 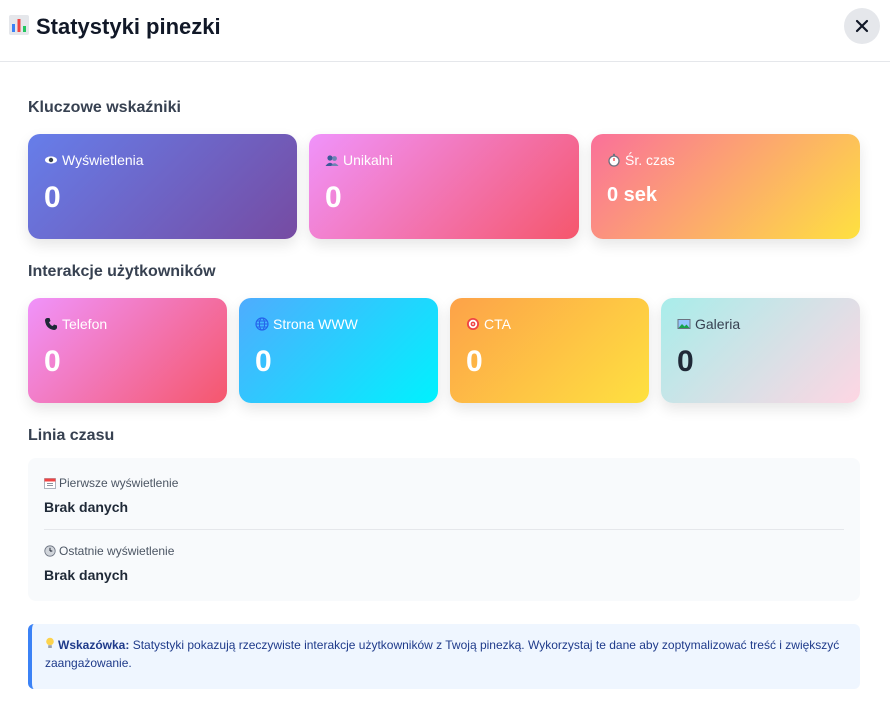 What do you see at coordinates (50, 643) in the screenshot?
I see `lightbulb-icon` at bounding box center [50, 643].